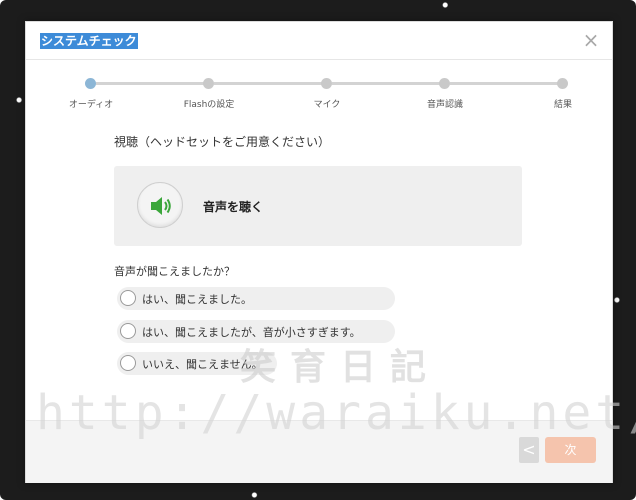 The image size is (636, 500). Describe the element at coordinates (208, 83) in the screenshot. I see `step-dot-flash` at that location.